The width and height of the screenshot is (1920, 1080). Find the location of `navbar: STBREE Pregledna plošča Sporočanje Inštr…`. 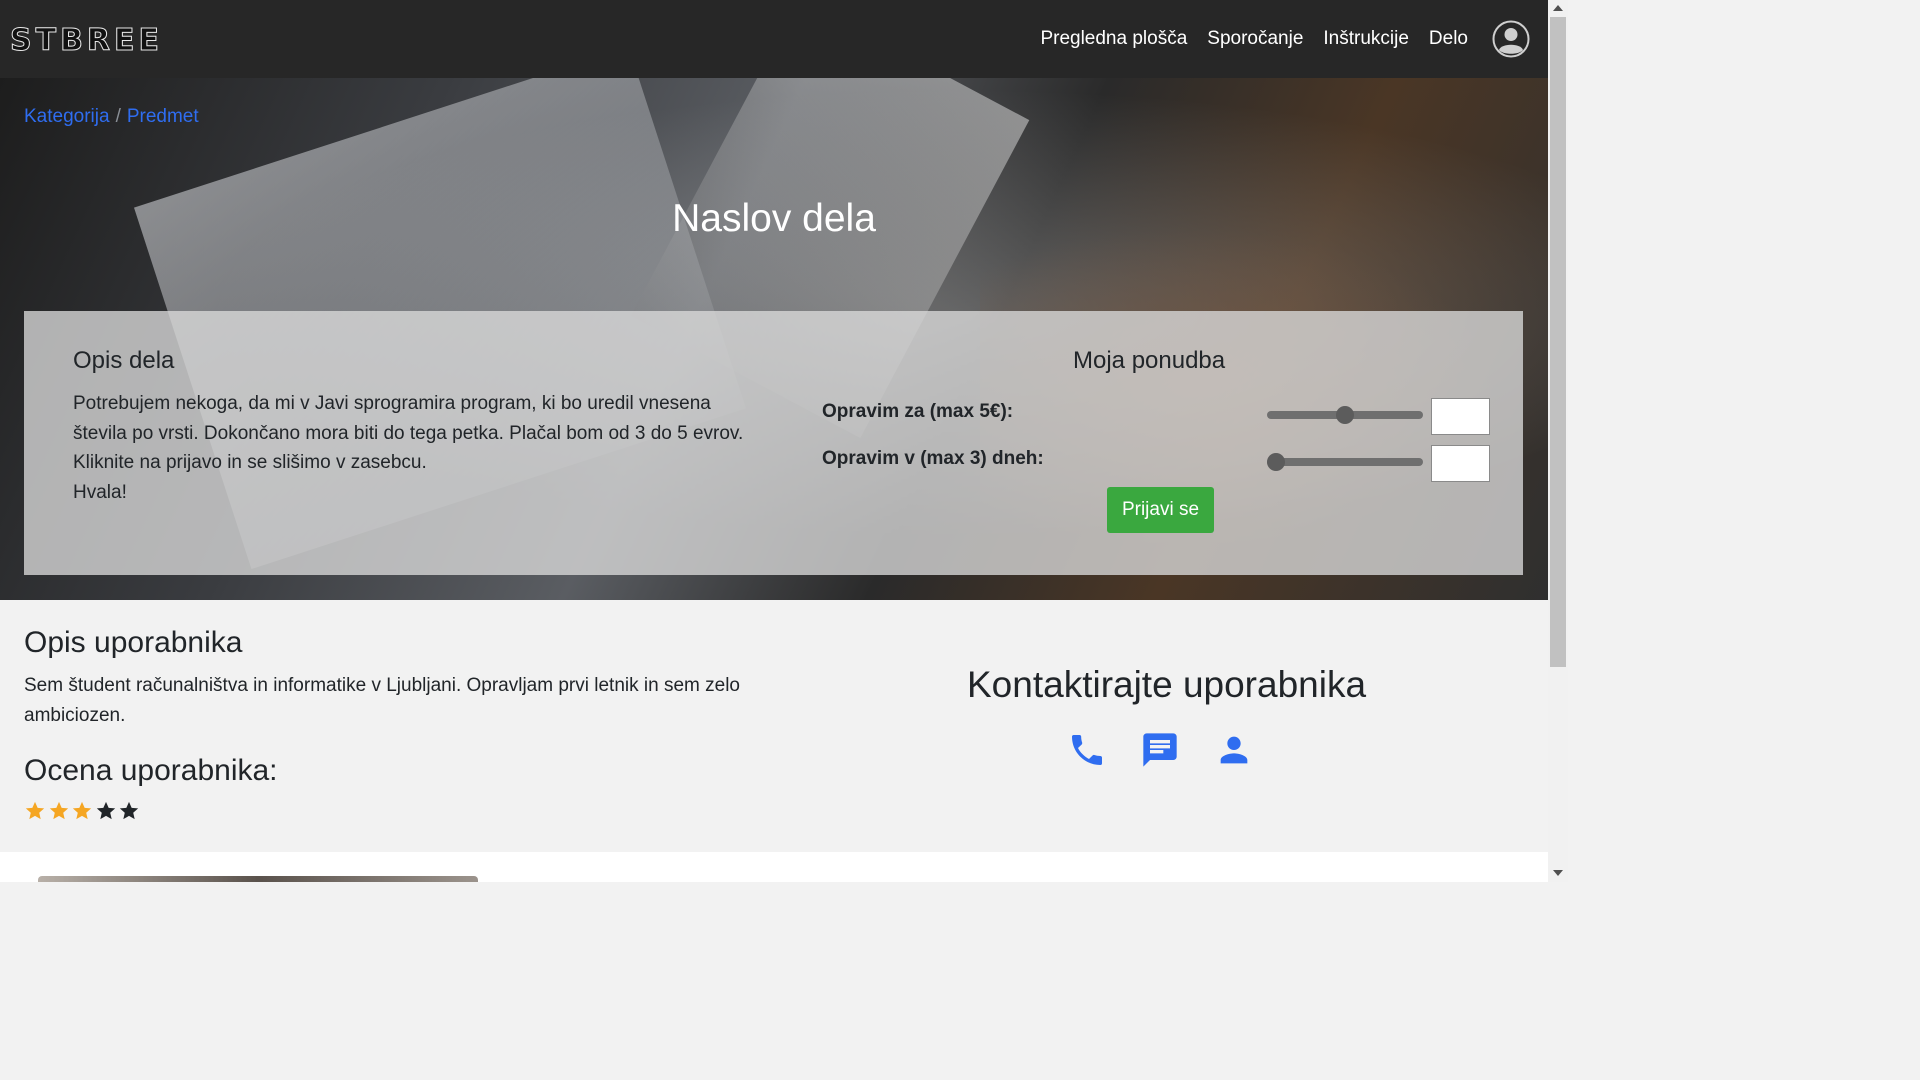

navbar: STBREE Pregledna plošča Sporočanje Inštr… is located at coordinates (774, 39).